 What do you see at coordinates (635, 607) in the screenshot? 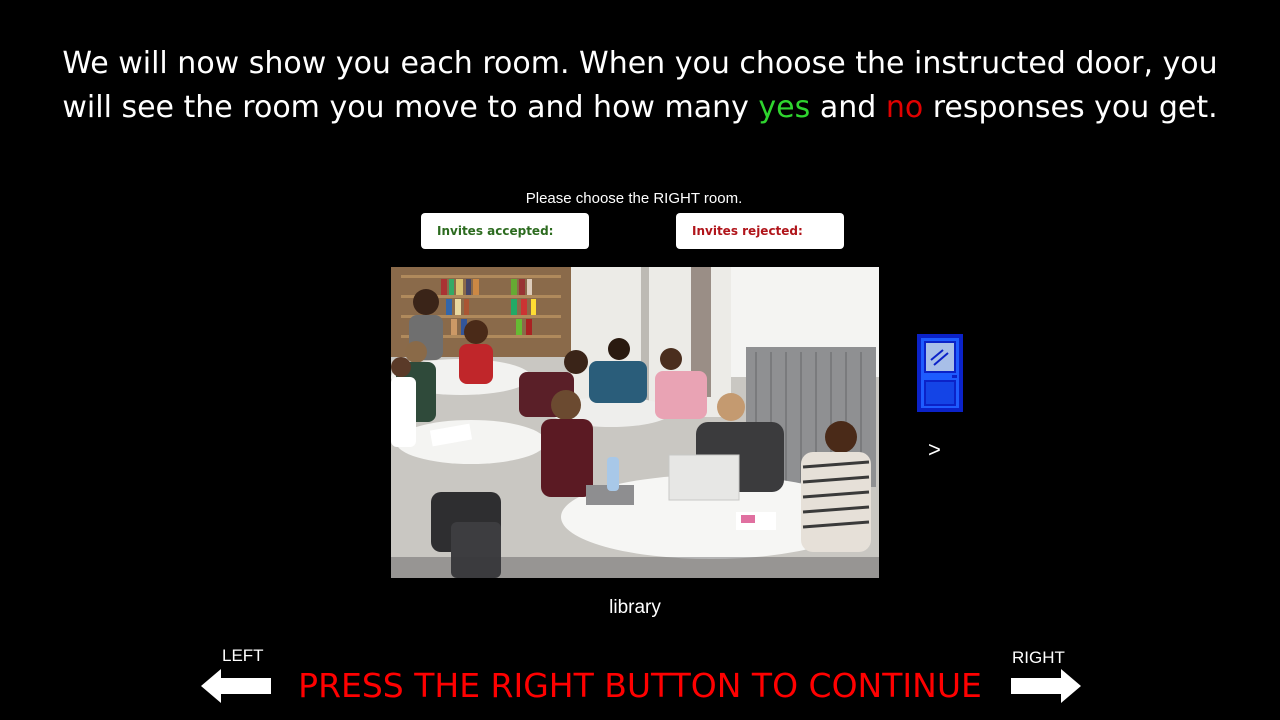
I see `room-caption: library` at bounding box center [635, 607].